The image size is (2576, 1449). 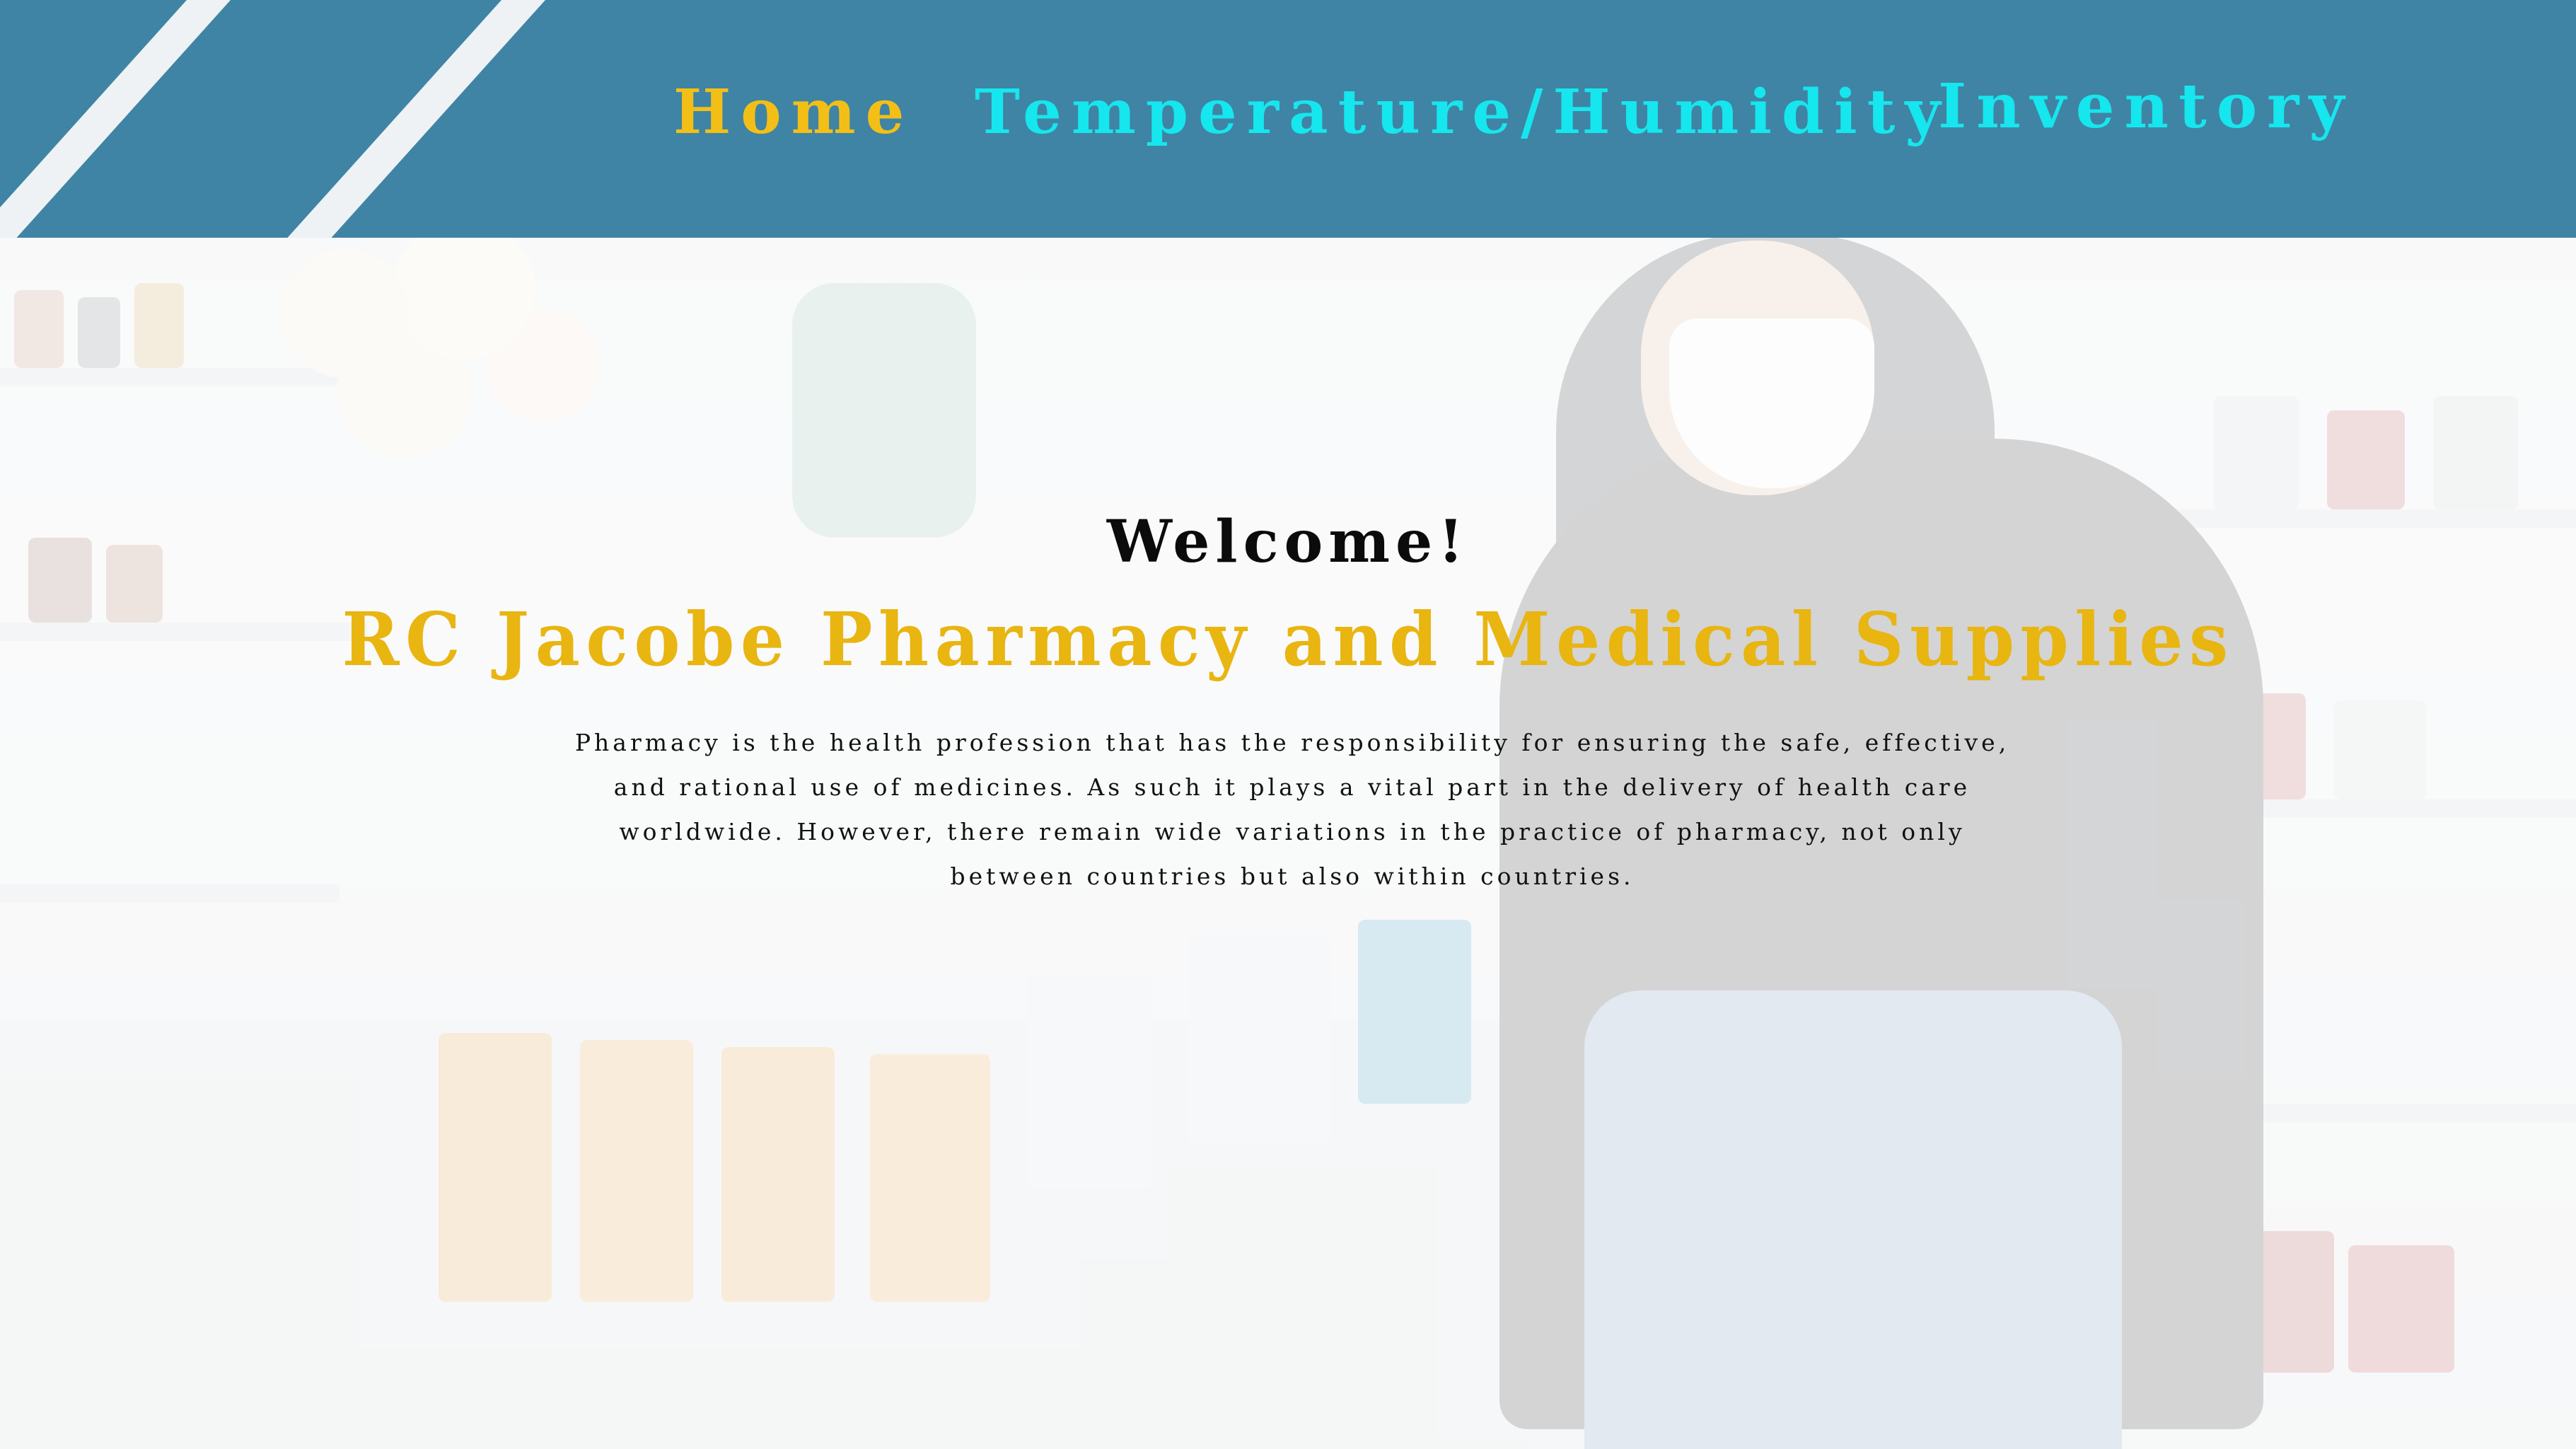 I want to click on nav-temperature-humidity-link: Temperature/Humidity, so click(x=1462, y=112).